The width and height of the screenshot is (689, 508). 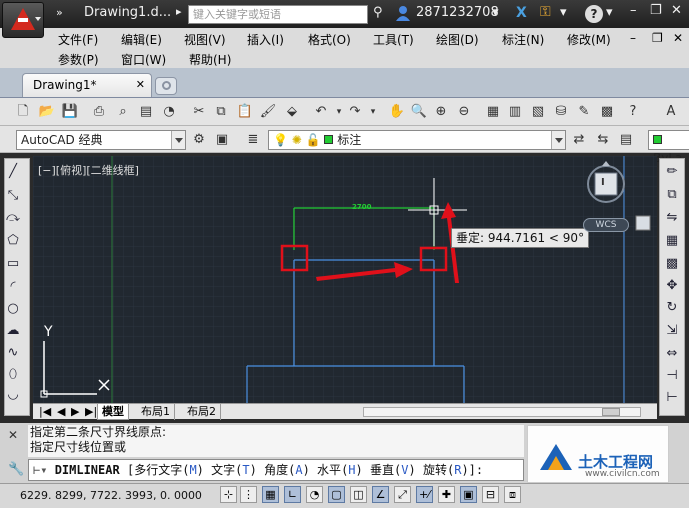 I want to click on minimize-window-icon: –, so click(x=633, y=10).